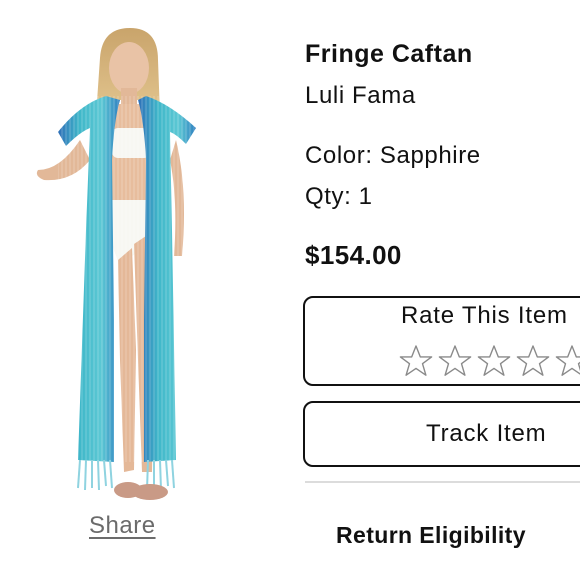  Describe the element at coordinates (353, 255) in the screenshot. I see `product-price: $154.00` at that location.